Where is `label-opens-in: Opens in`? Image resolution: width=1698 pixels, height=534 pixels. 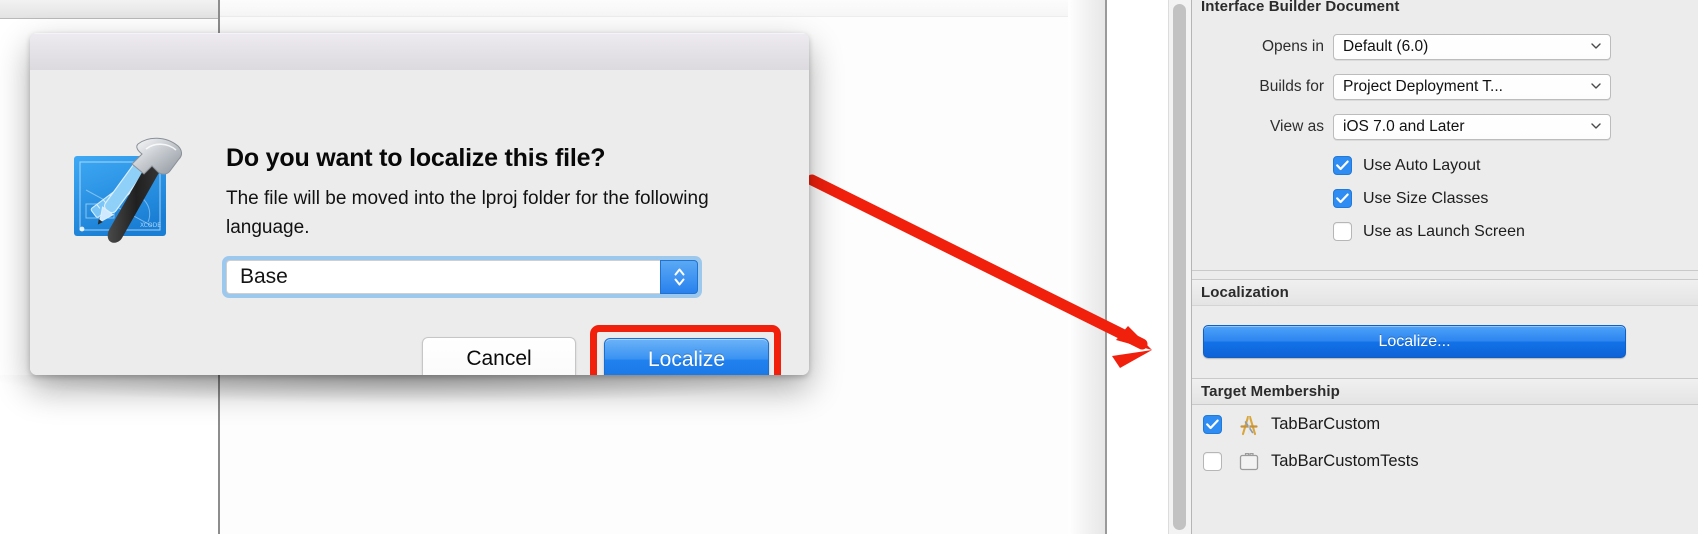
label-opens-in: Opens in is located at coordinates (1292, 46).